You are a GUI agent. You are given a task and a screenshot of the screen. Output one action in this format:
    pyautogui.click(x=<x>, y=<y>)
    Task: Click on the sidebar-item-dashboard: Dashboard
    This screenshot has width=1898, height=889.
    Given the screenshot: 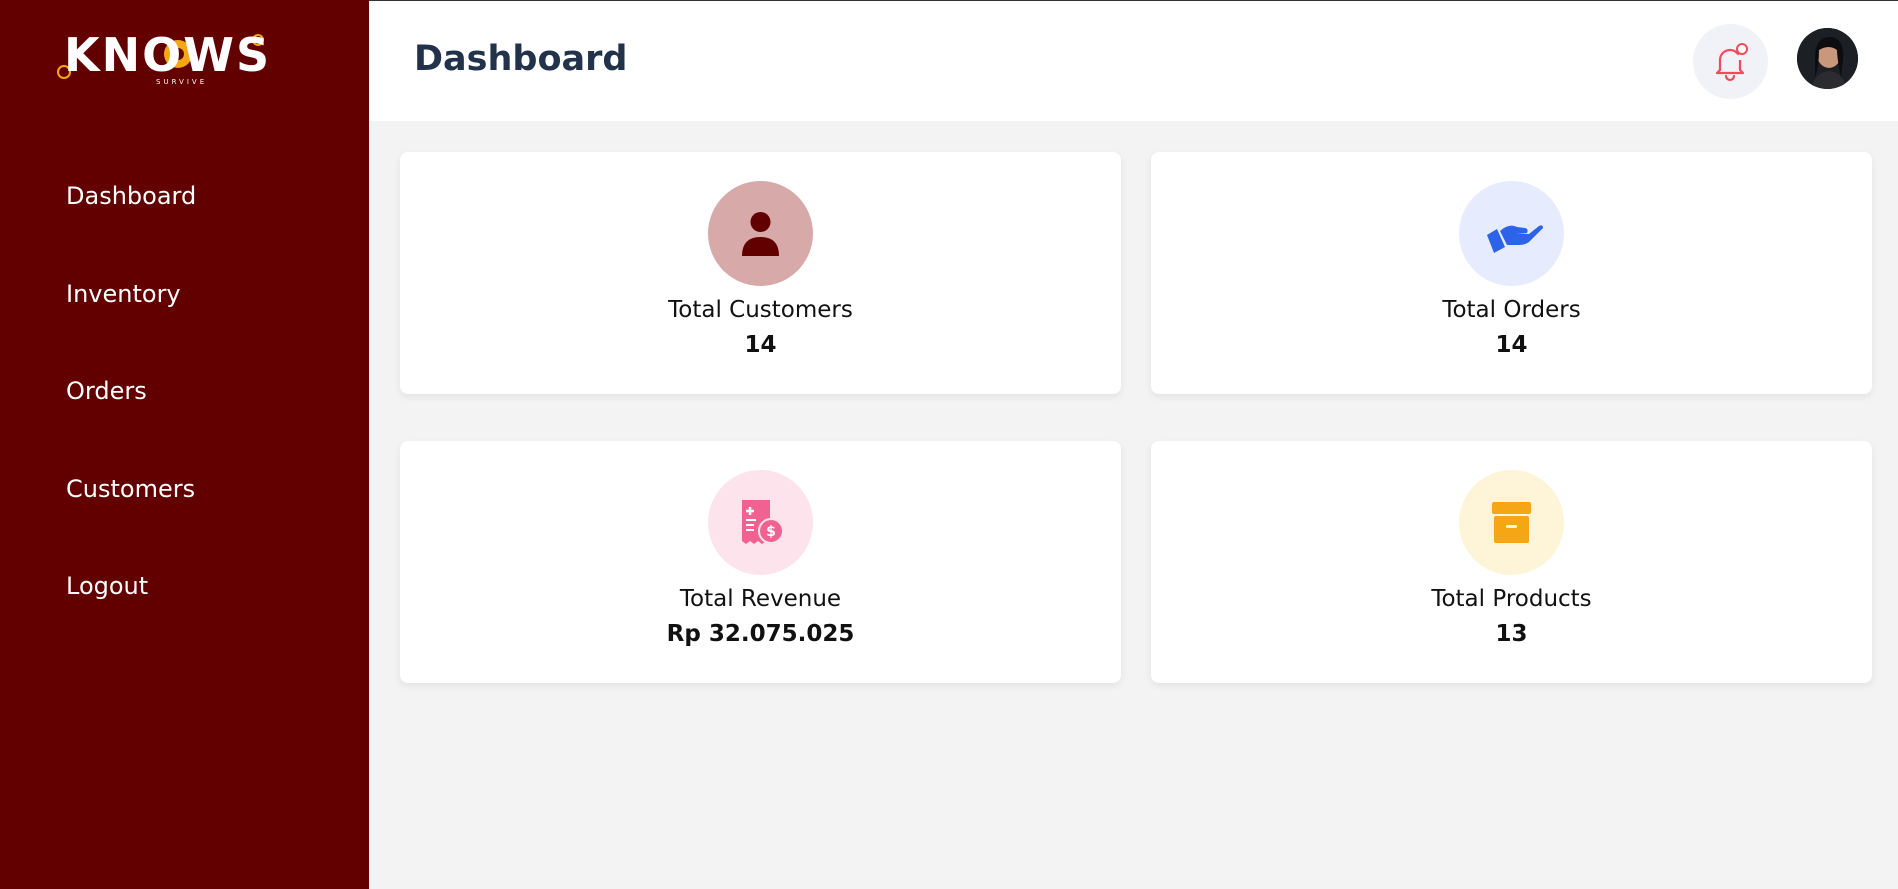 What is the action you would take?
    pyautogui.click(x=131, y=227)
    